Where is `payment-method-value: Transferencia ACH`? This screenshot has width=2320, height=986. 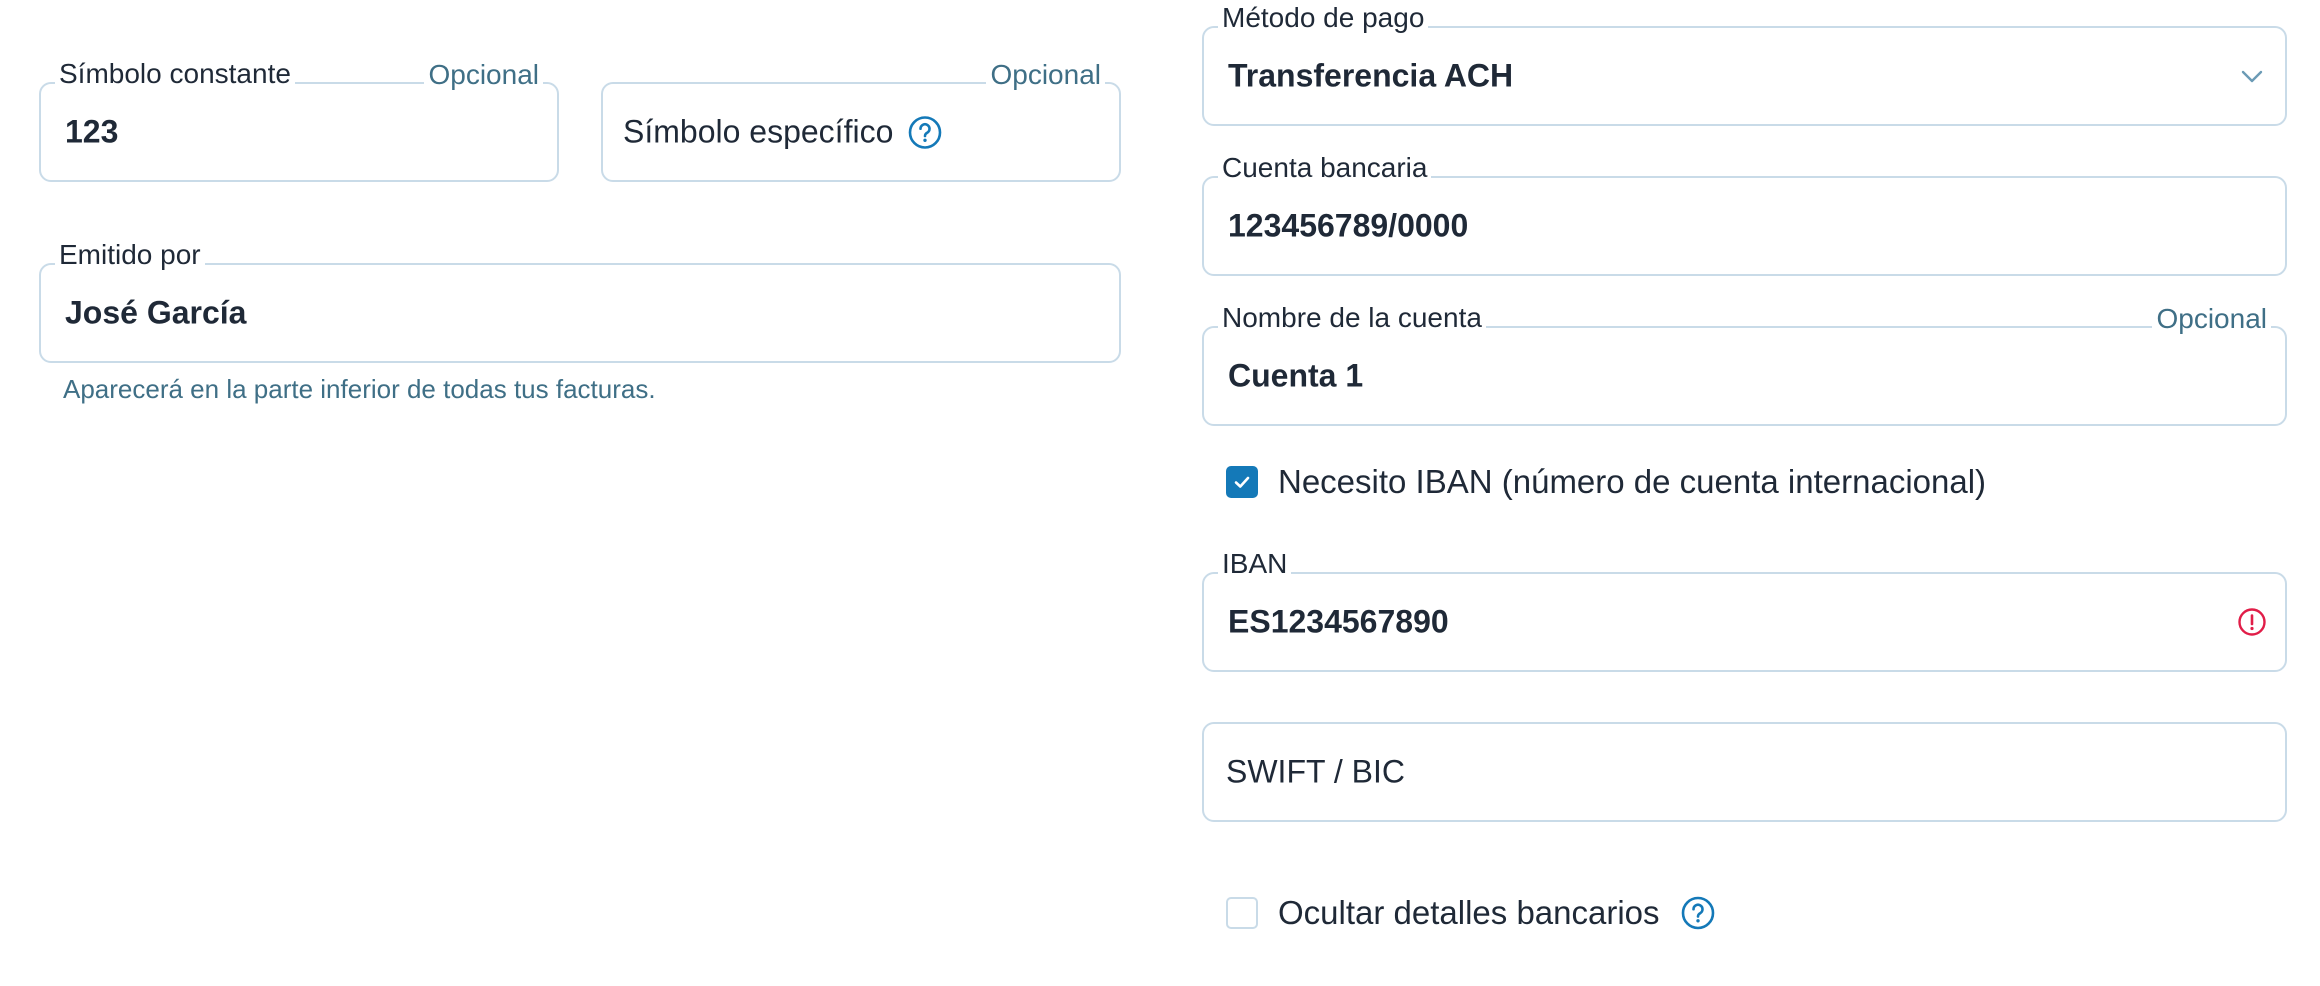 payment-method-value: Transferencia ACH is located at coordinates (1370, 76).